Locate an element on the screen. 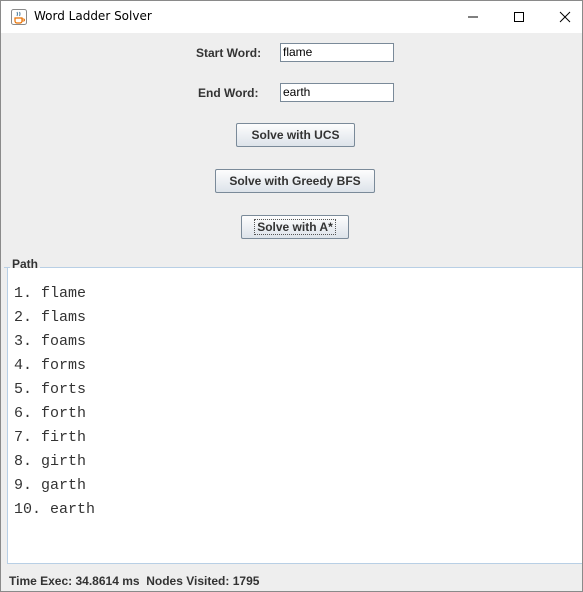  close-button is located at coordinates (562, 17).